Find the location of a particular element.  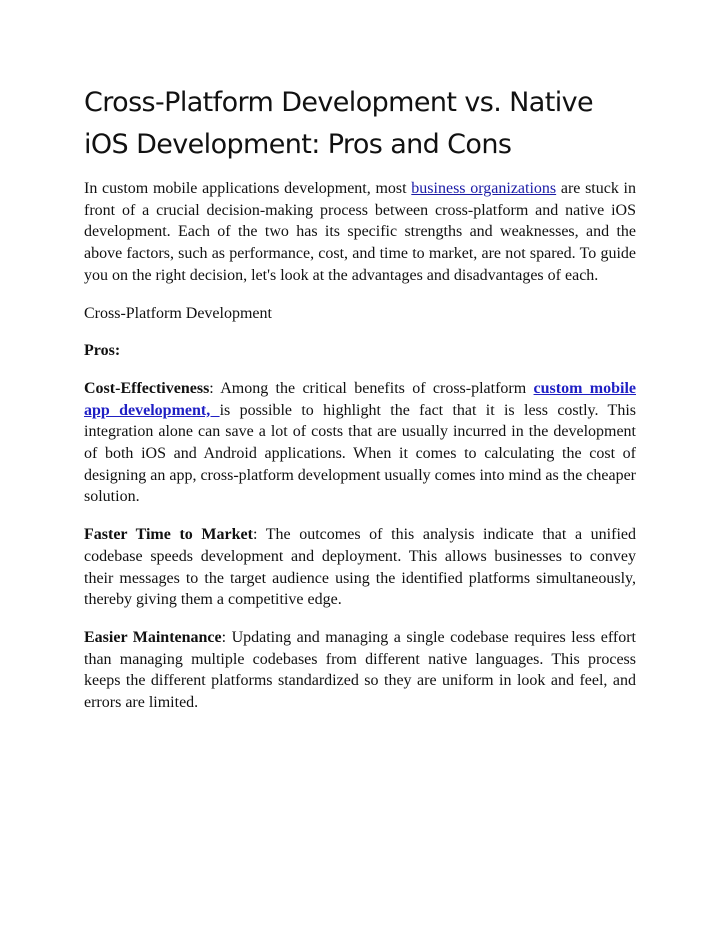

pros-label-text: Pros: is located at coordinates (102, 351).